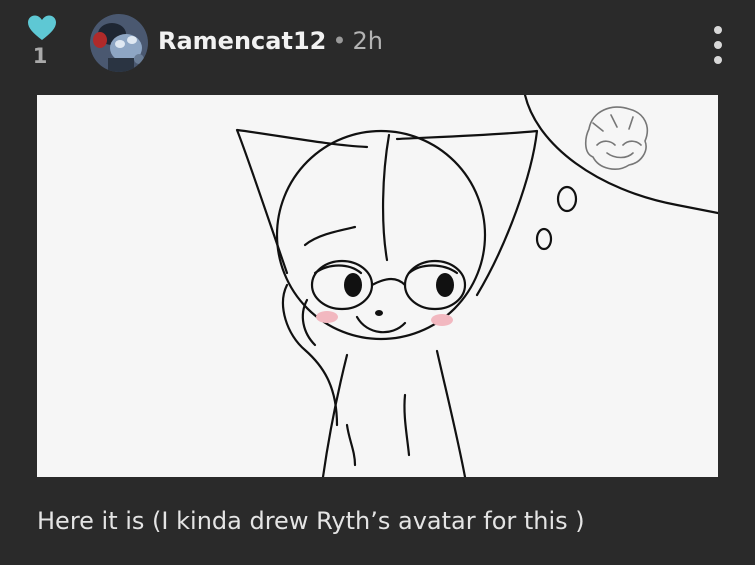 The image size is (755, 565). I want to click on username-link: Ramencat12, so click(242, 41).